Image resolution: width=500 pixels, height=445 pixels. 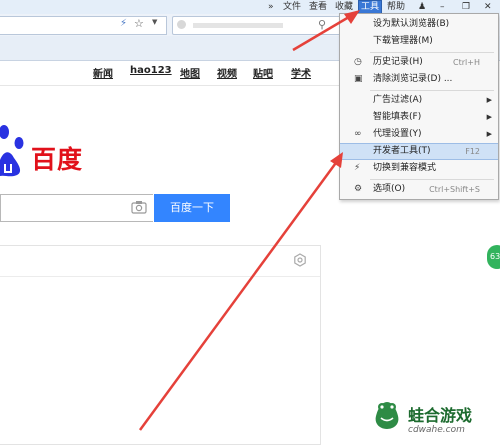 I want to click on menu-item-label: 开发者工具(T), so click(x=402, y=151).